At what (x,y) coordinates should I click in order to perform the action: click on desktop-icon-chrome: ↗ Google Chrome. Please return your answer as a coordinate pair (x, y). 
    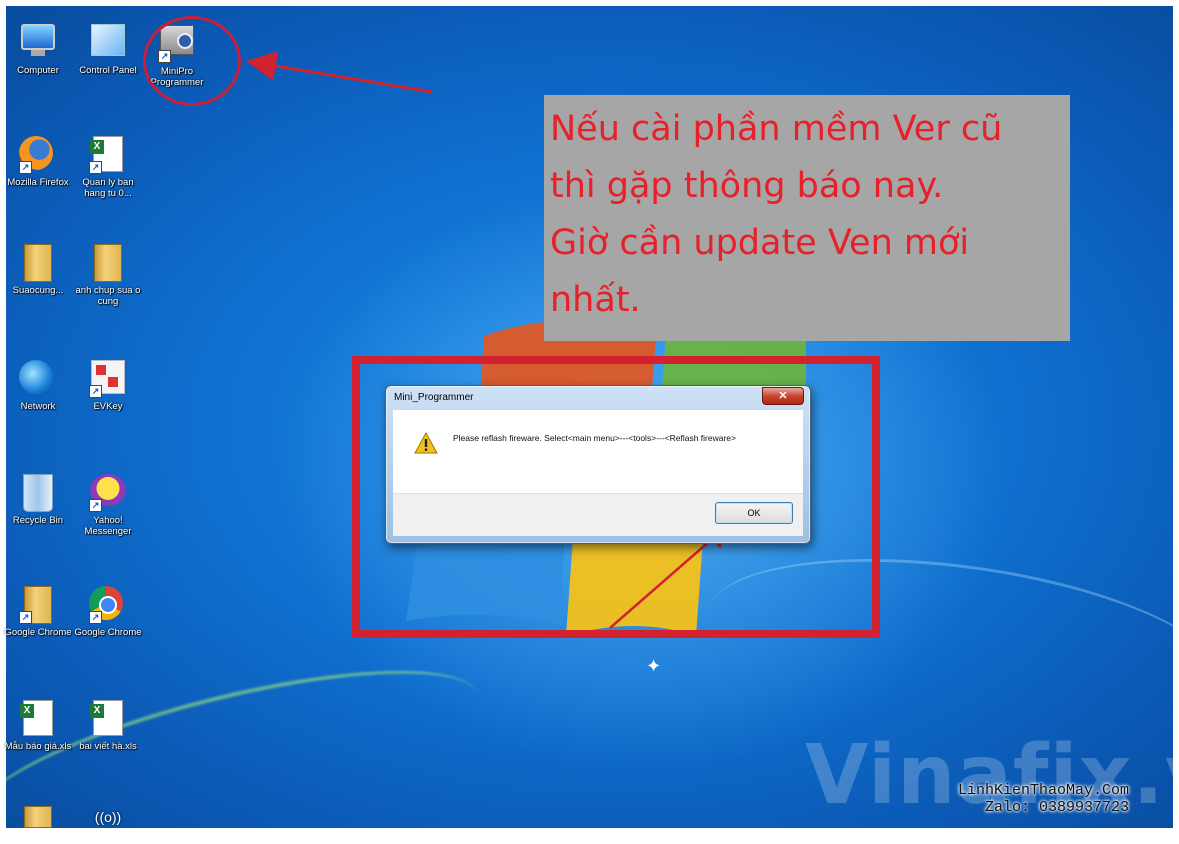
    Looking at the image, I should click on (108, 612).